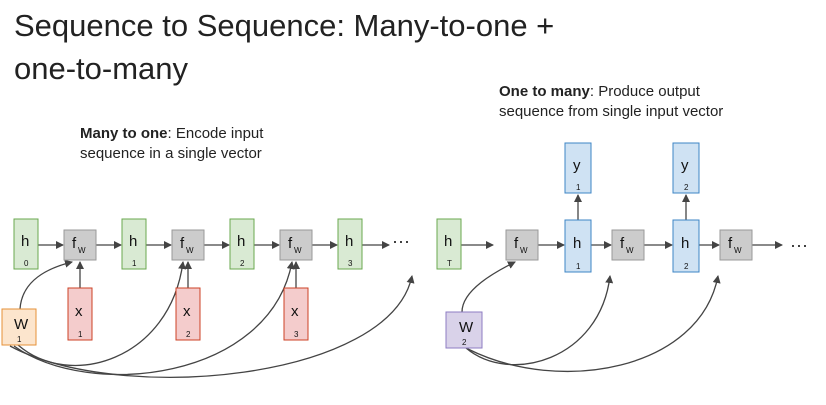 The image size is (826, 405). I want to click on encoder-hidden-4: hT, so click(449, 244).